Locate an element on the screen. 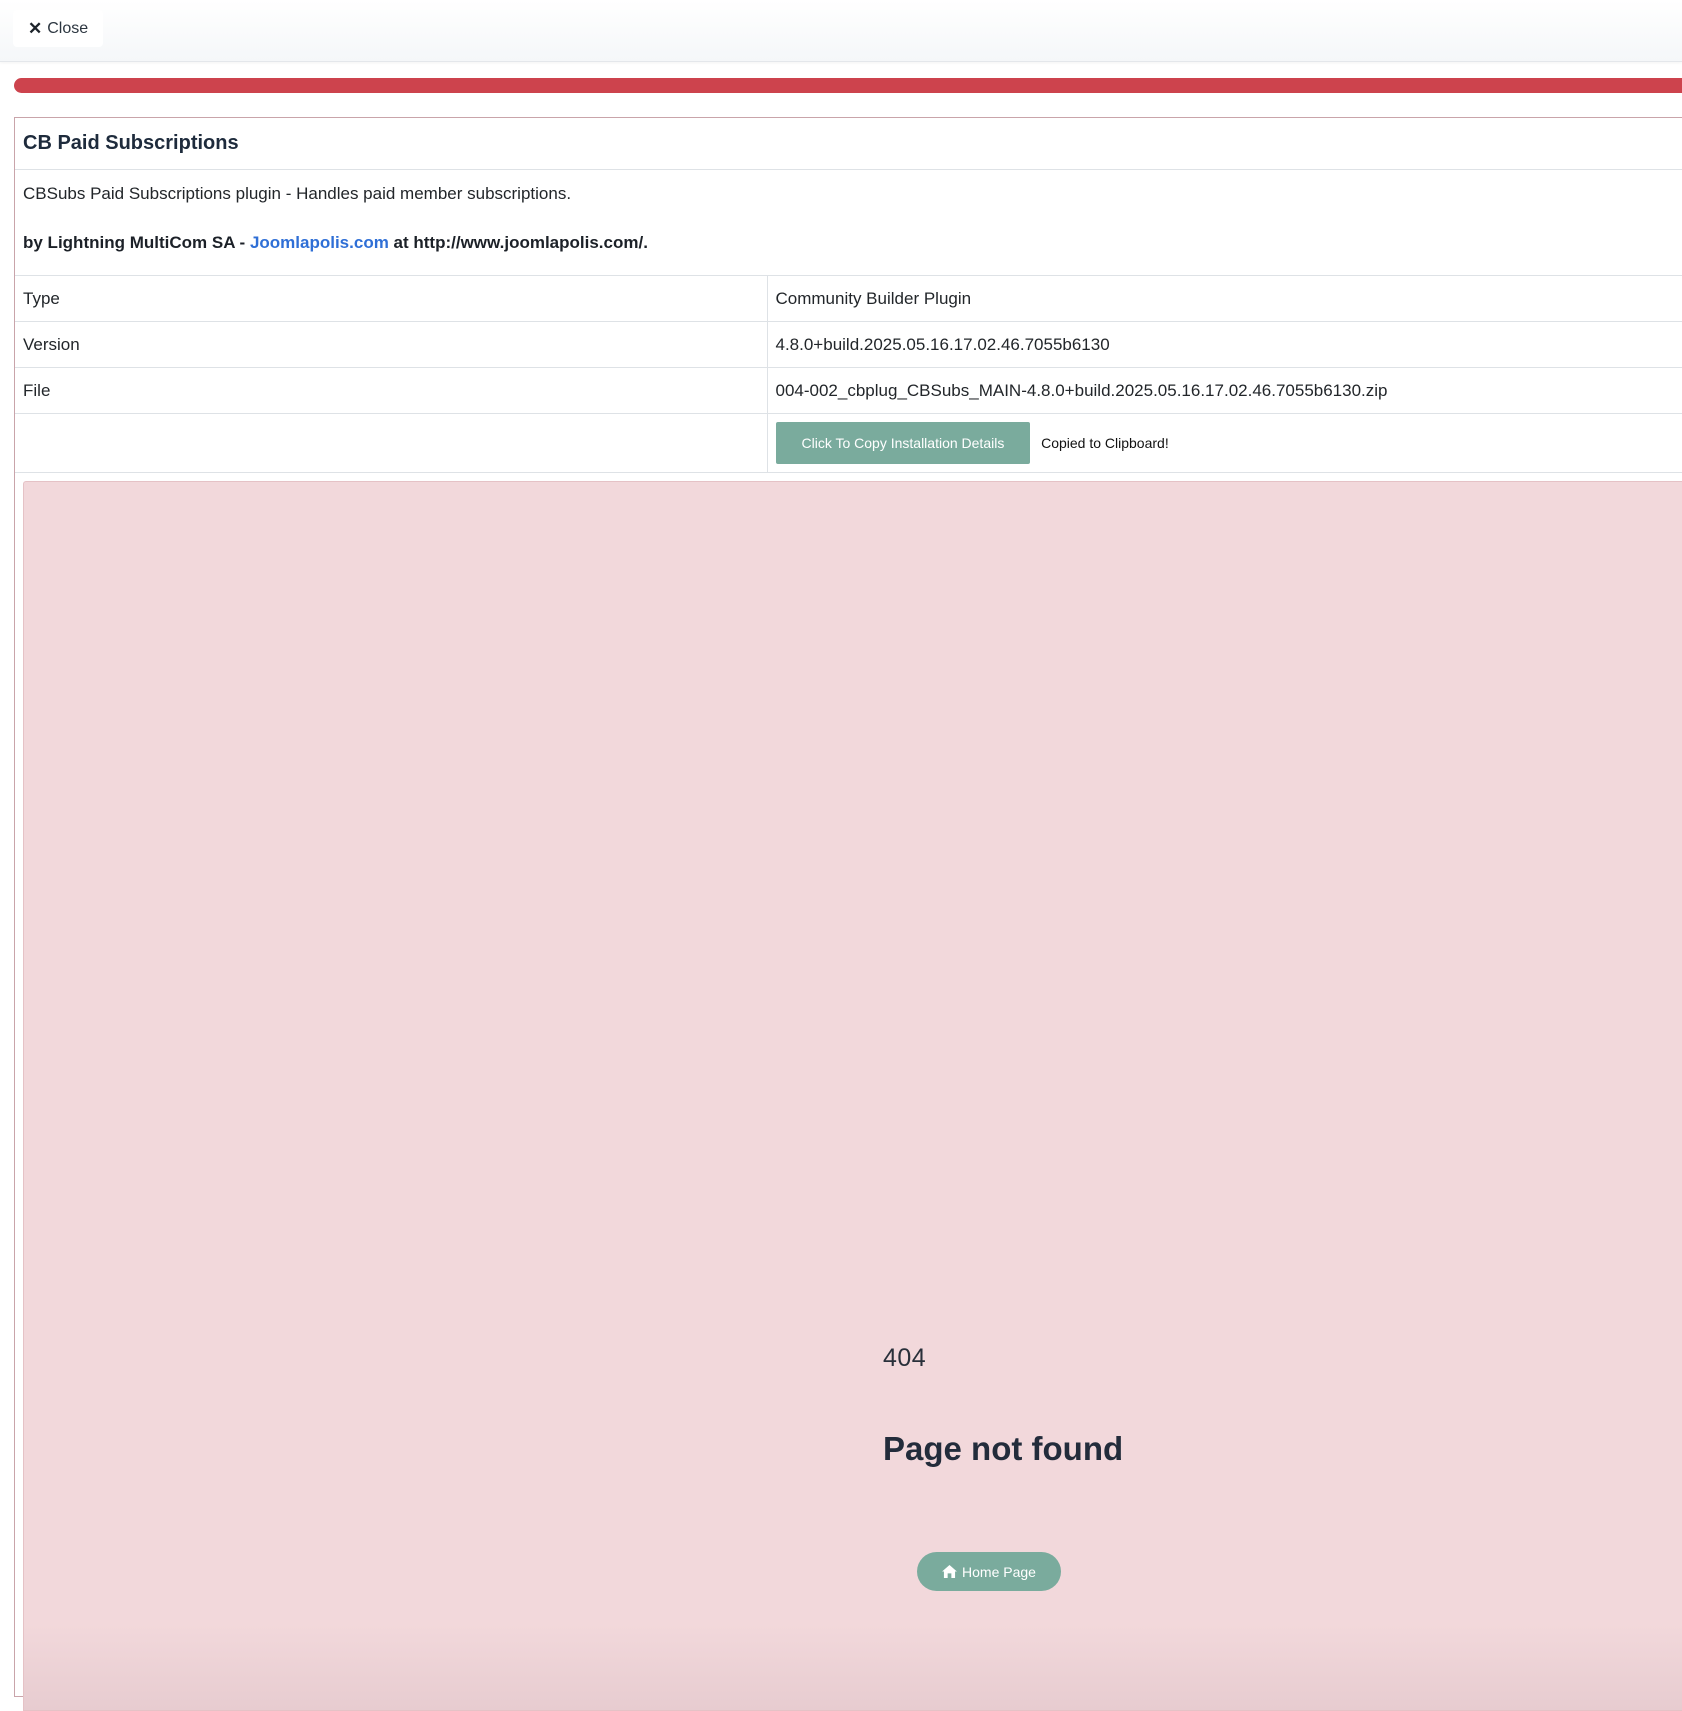  author-prefix: by Lightning MultiCom SA - is located at coordinates (136, 242).